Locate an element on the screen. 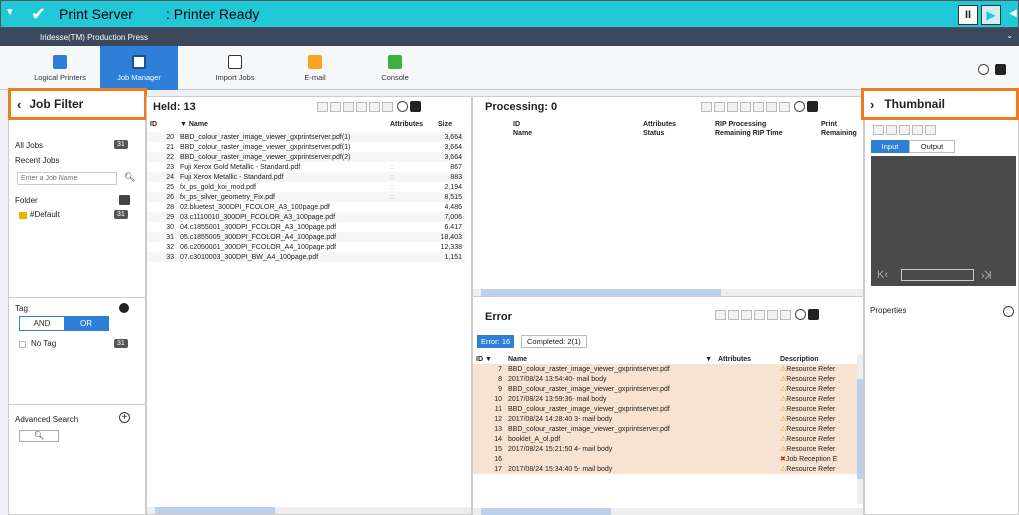  col-id: ID is located at coordinates (162, 124).